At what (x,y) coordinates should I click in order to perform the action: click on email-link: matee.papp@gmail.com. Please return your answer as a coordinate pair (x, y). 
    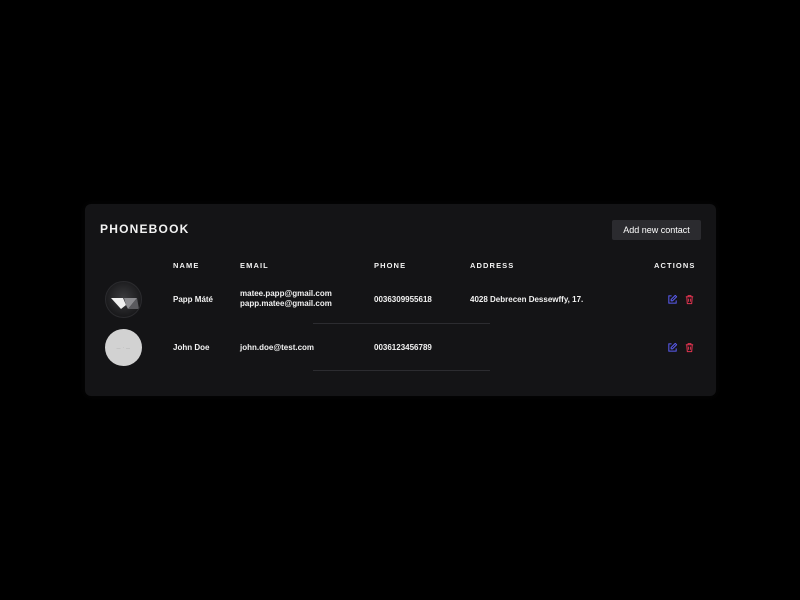
    Looking at the image, I should click on (286, 294).